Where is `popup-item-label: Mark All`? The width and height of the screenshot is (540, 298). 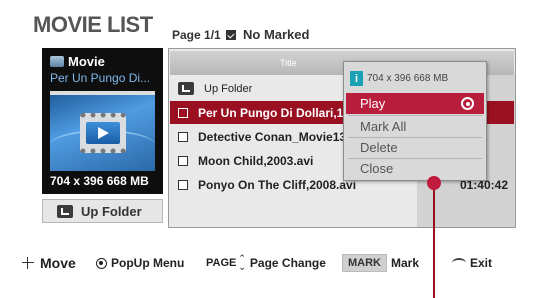
popup-item-label: Mark All is located at coordinates (383, 126).